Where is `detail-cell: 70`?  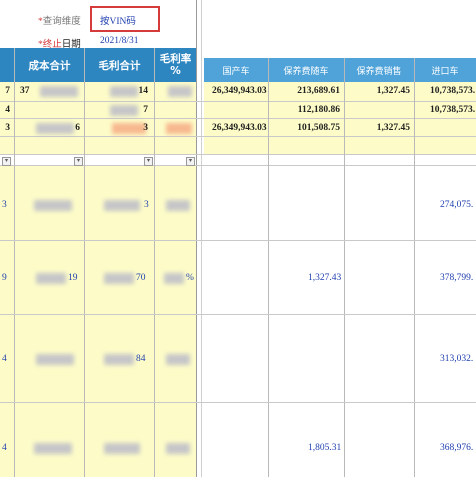 detail-cell: 70 is located at coordinates (141, 278).